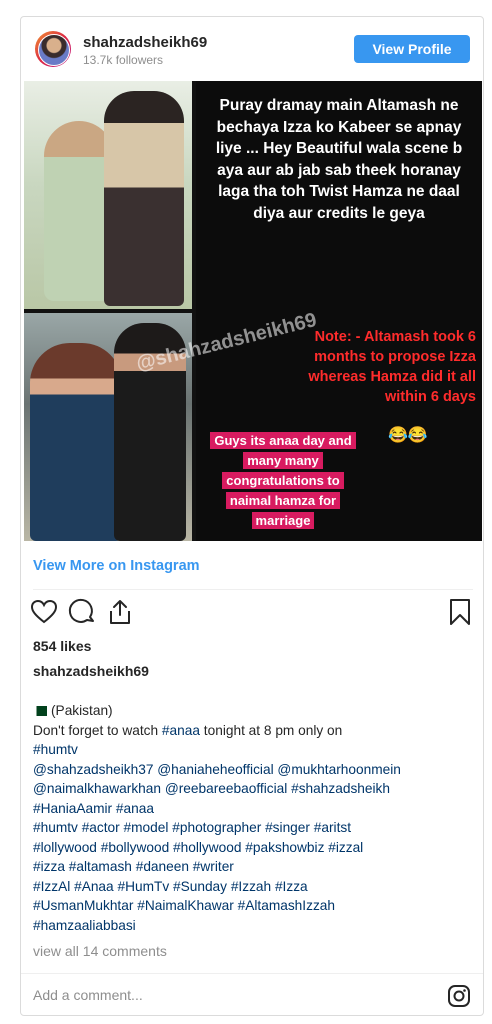 This screenshot has height=1024, width=492. I want to click on bookmark-icon, so click(460, 612).